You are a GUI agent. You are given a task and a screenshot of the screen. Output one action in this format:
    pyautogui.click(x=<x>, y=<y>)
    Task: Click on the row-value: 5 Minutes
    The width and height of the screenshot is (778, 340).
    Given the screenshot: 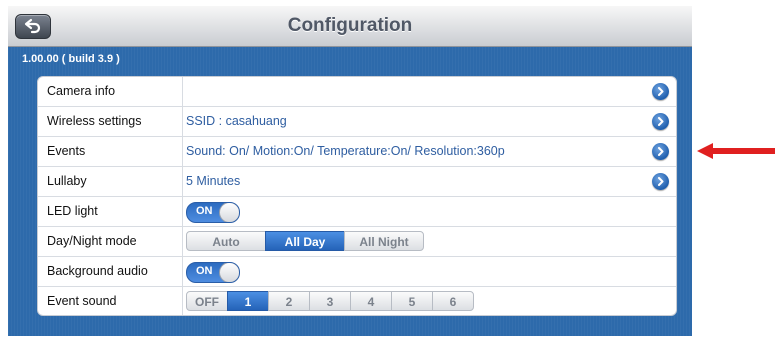 What is the action you would take?
    pyautogui.click(x=213, y=181)
    